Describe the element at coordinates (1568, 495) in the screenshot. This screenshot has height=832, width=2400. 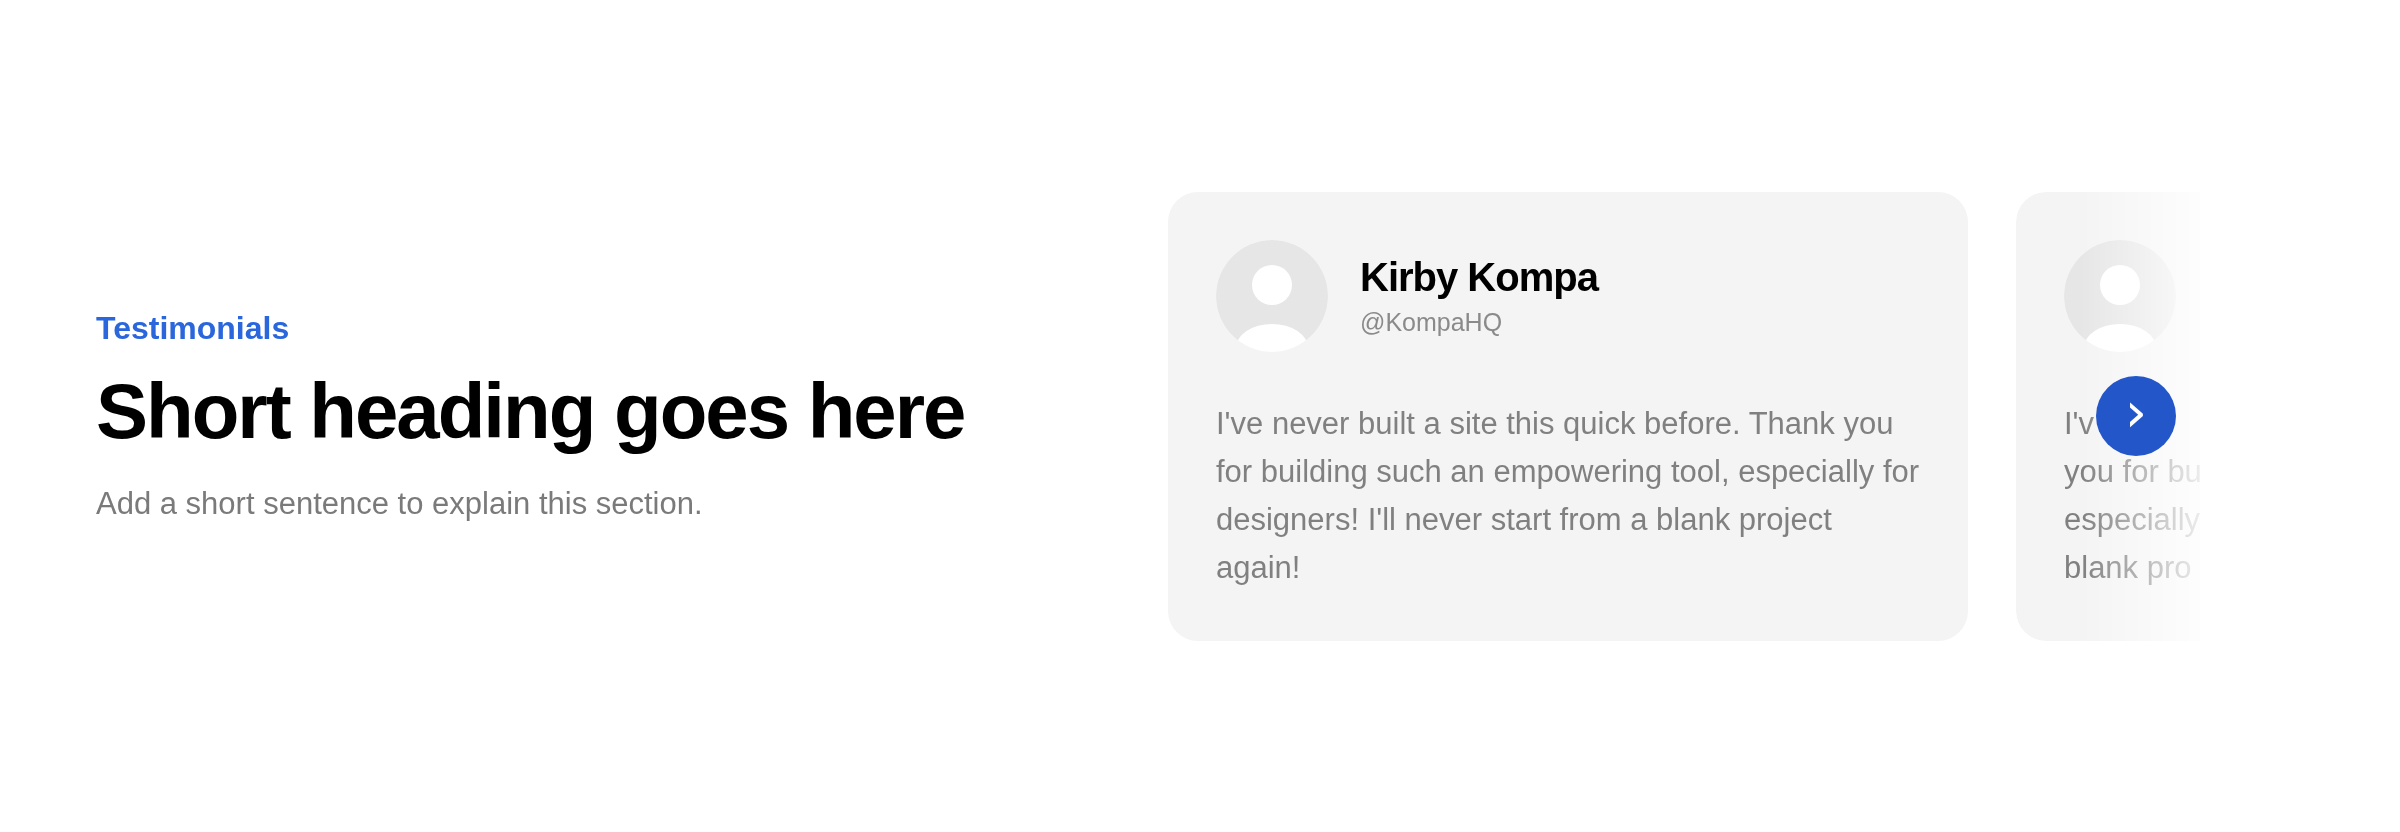
I see `testimonial-quote: I've never built a site this quick before. Thank you for building such an empowering tool, especially for designers! I'll never start from a blank project again!` at that location.